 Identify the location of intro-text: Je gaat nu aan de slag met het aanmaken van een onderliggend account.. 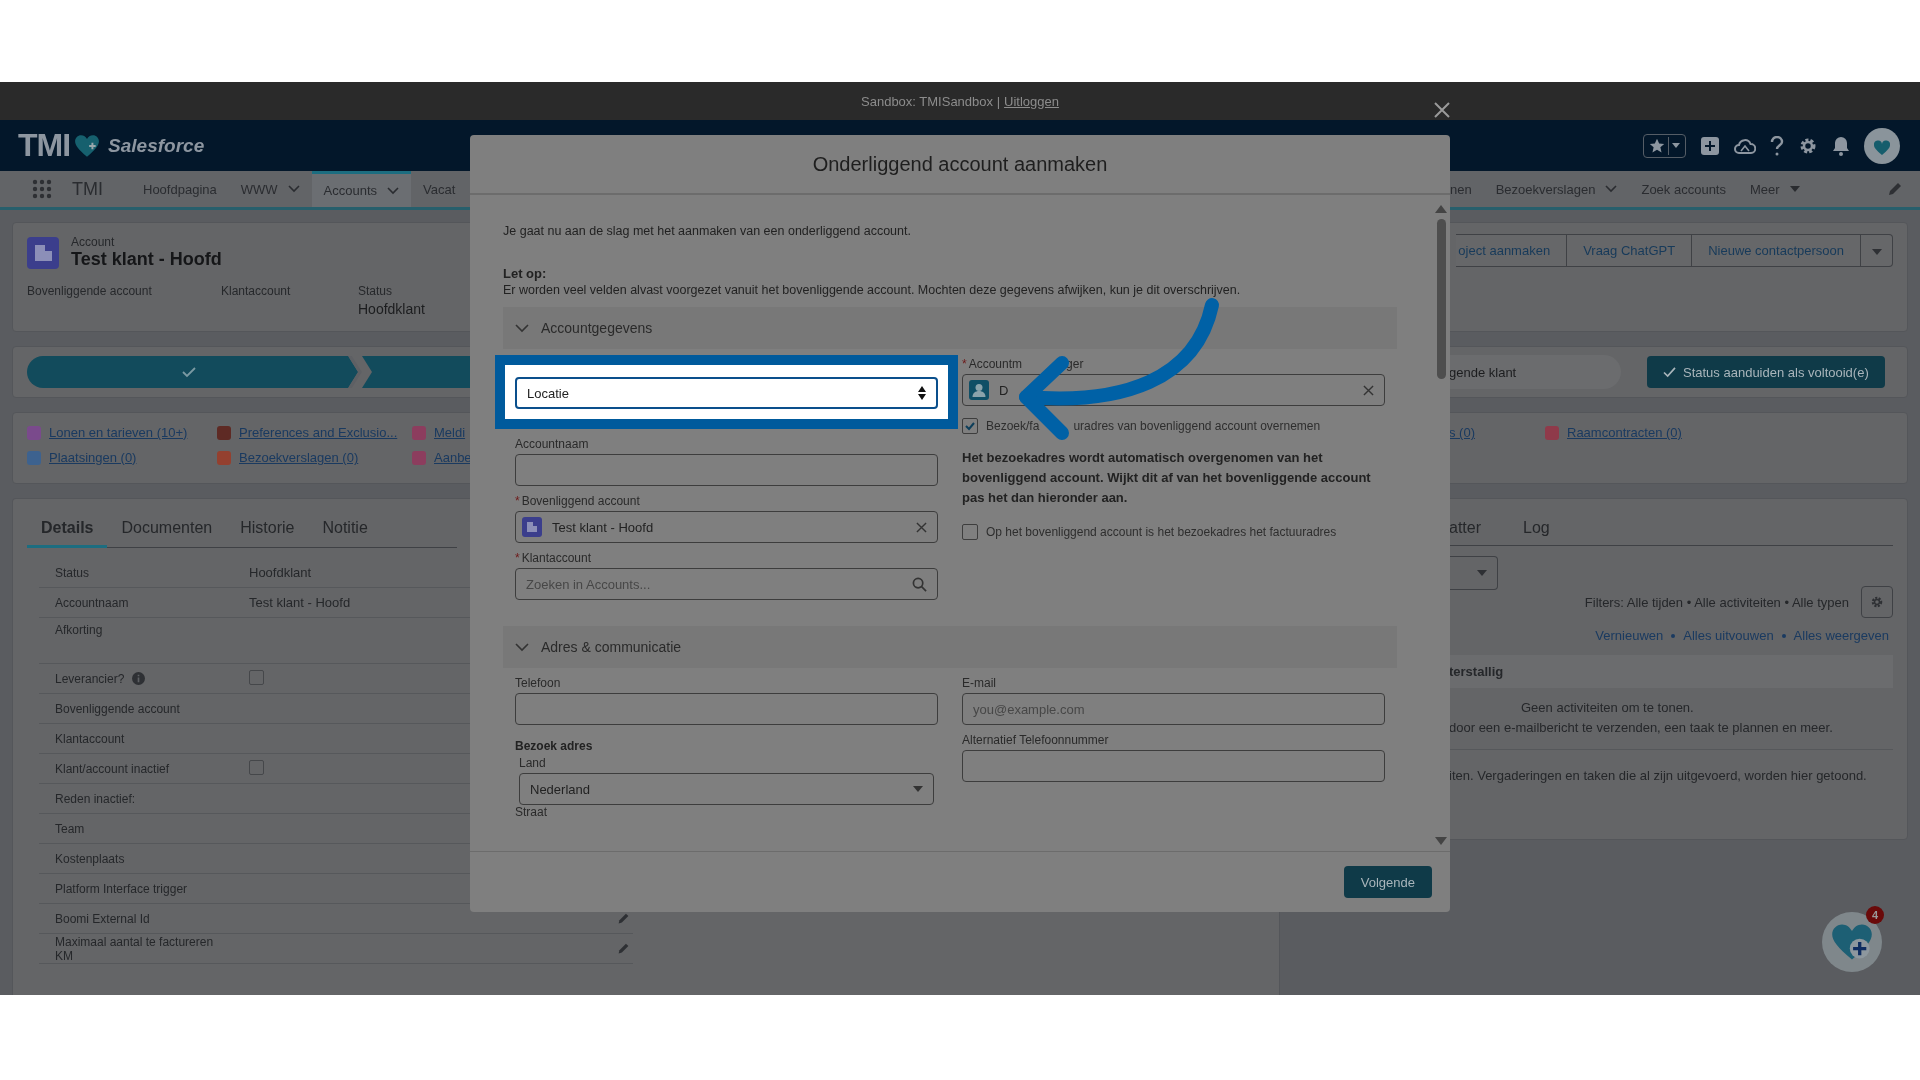
(707, 231).